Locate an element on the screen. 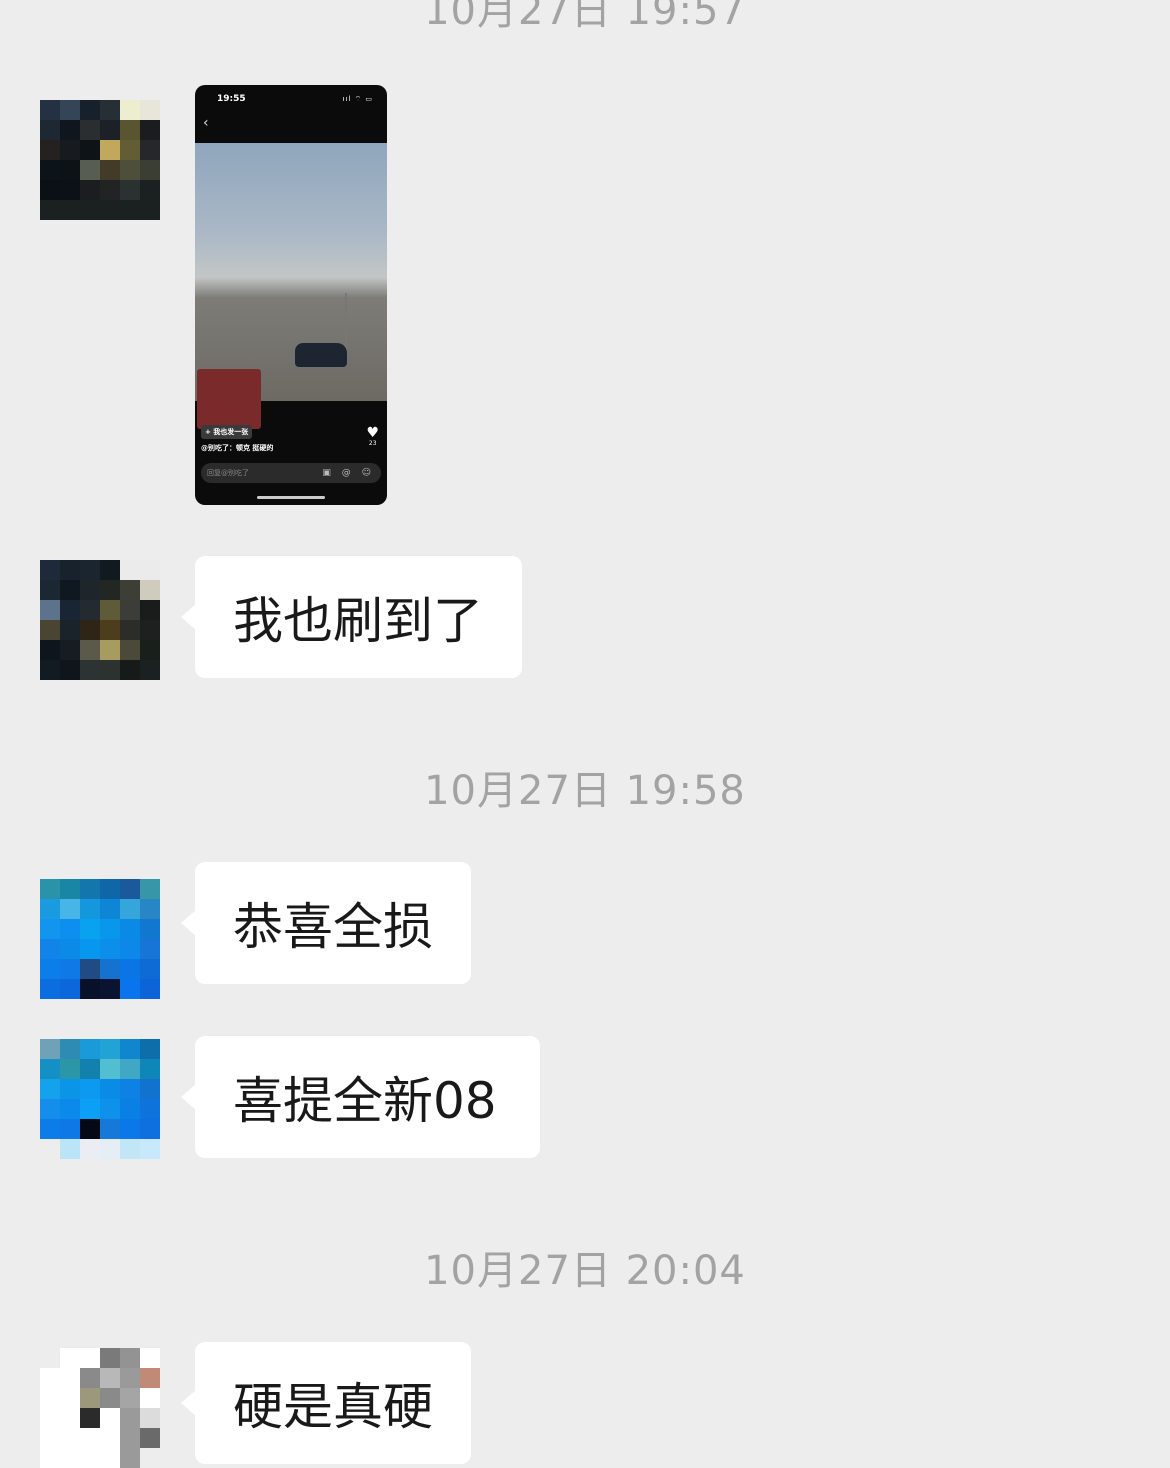 This screenshot has width=1170, height=1468. car is located at coordinates (321, 355).